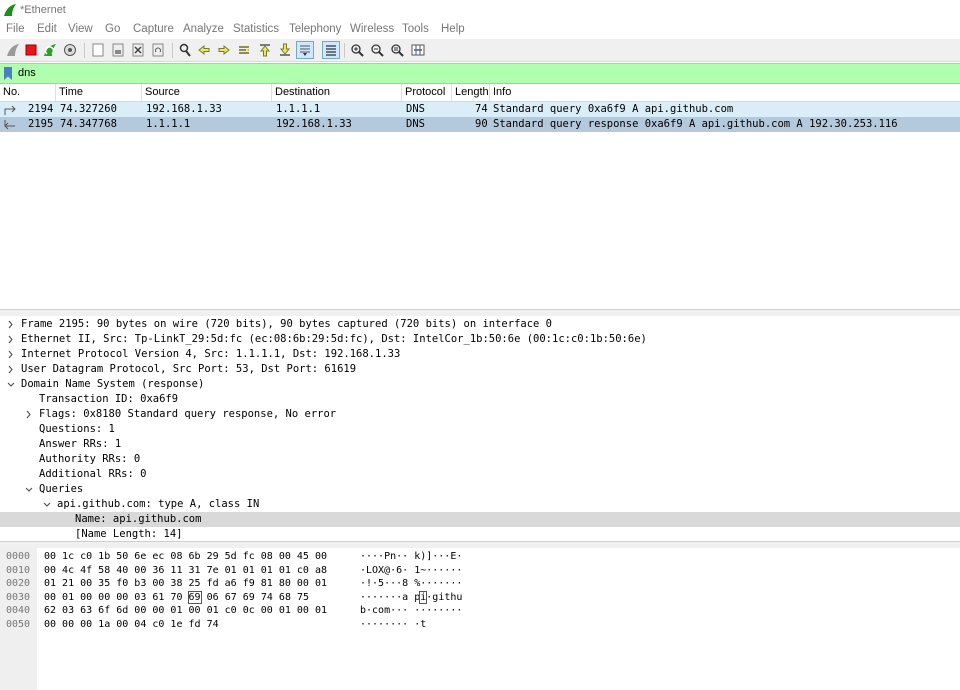 Image resolution: width=960 pixels, height=690 pixels. Describe the element at coordinates (285, 50) in the screenshot. I see `go-last-icon` at that location.